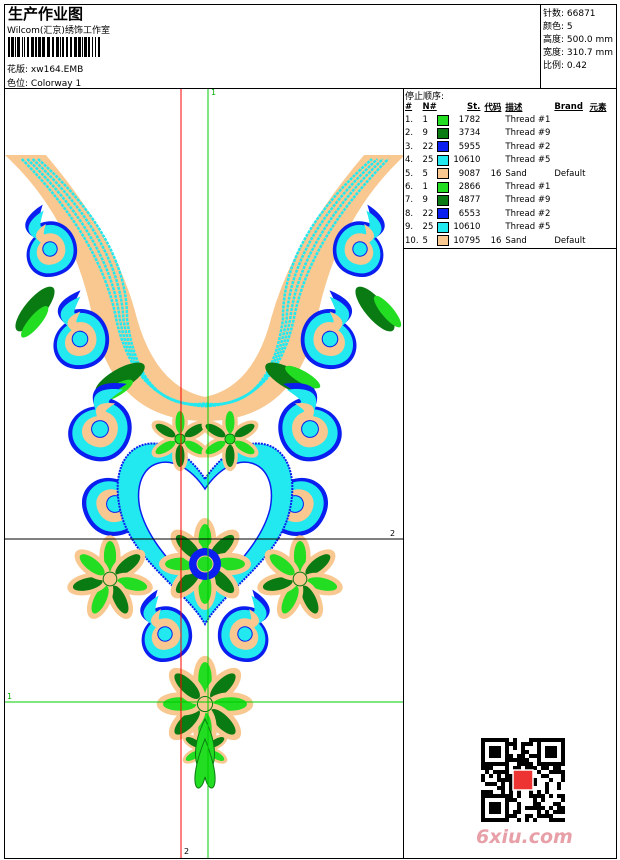  What do you see at coordinates (409, 146) in the screenshot?
I see `row-index: 3.` at bounding box center [409, 146].